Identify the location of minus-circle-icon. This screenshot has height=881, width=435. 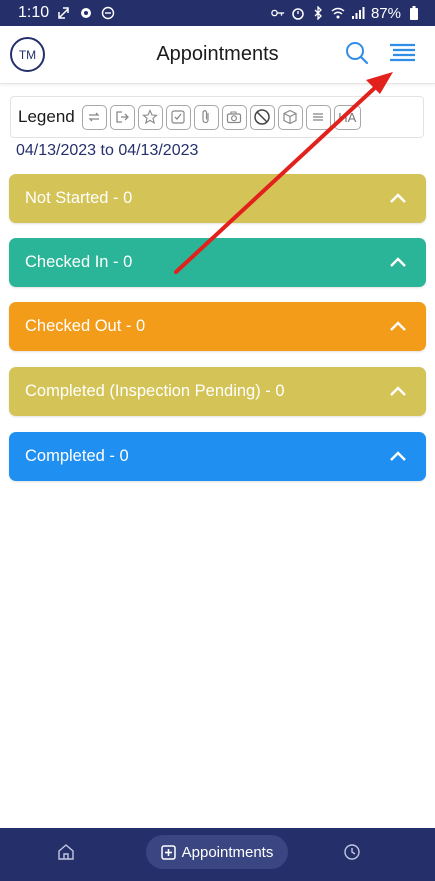
(108, 13).